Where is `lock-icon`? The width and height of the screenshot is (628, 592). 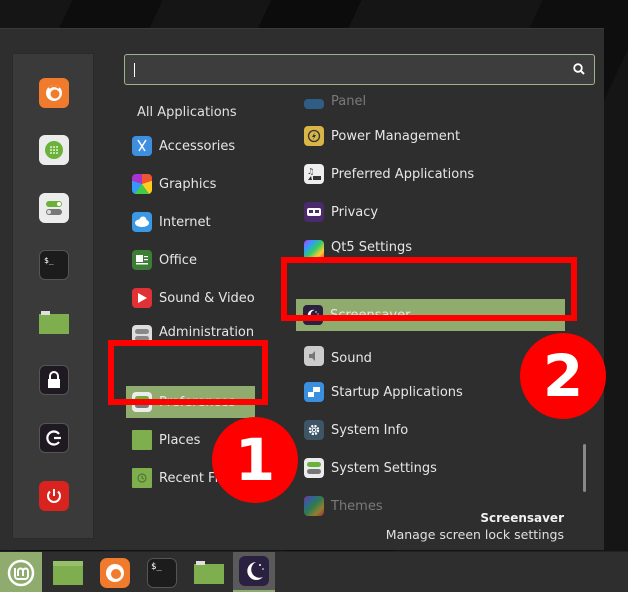 lock-icon is located at coordinates (54, 379).